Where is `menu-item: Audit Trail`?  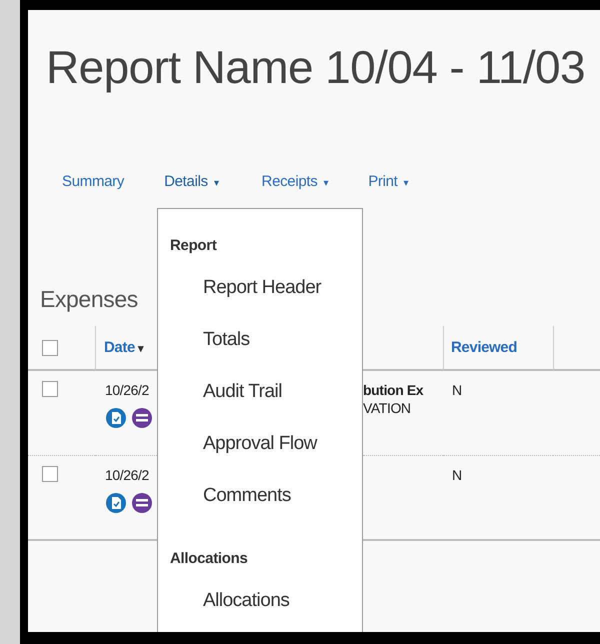 menu-item: Audit Trail is located at coordinates (242, 392).